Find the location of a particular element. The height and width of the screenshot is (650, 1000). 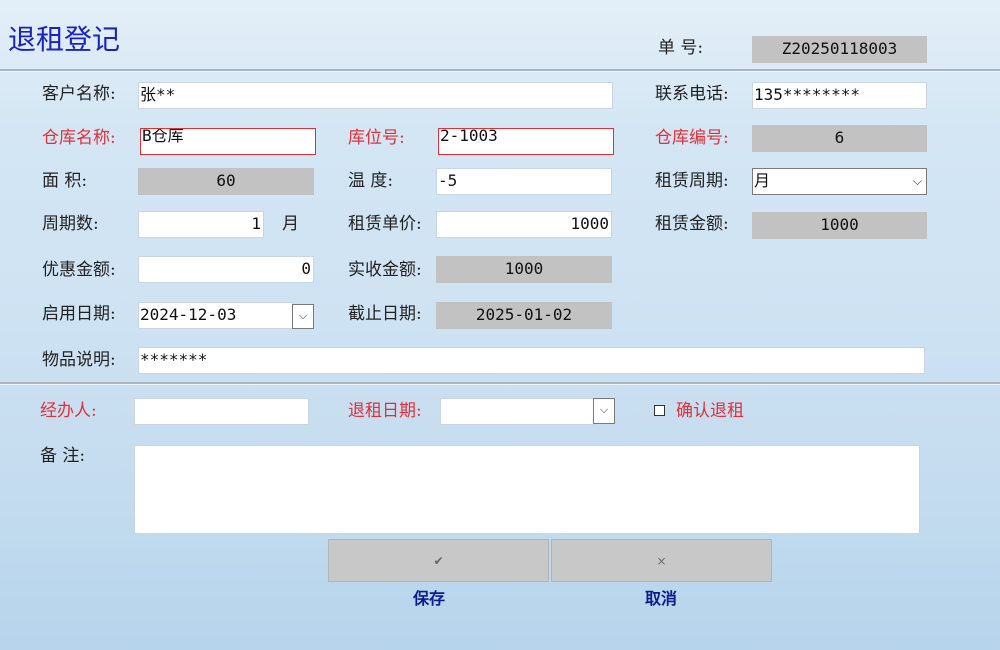

actual-amount-label: 实收金额: is located at coordinates (385, 270).